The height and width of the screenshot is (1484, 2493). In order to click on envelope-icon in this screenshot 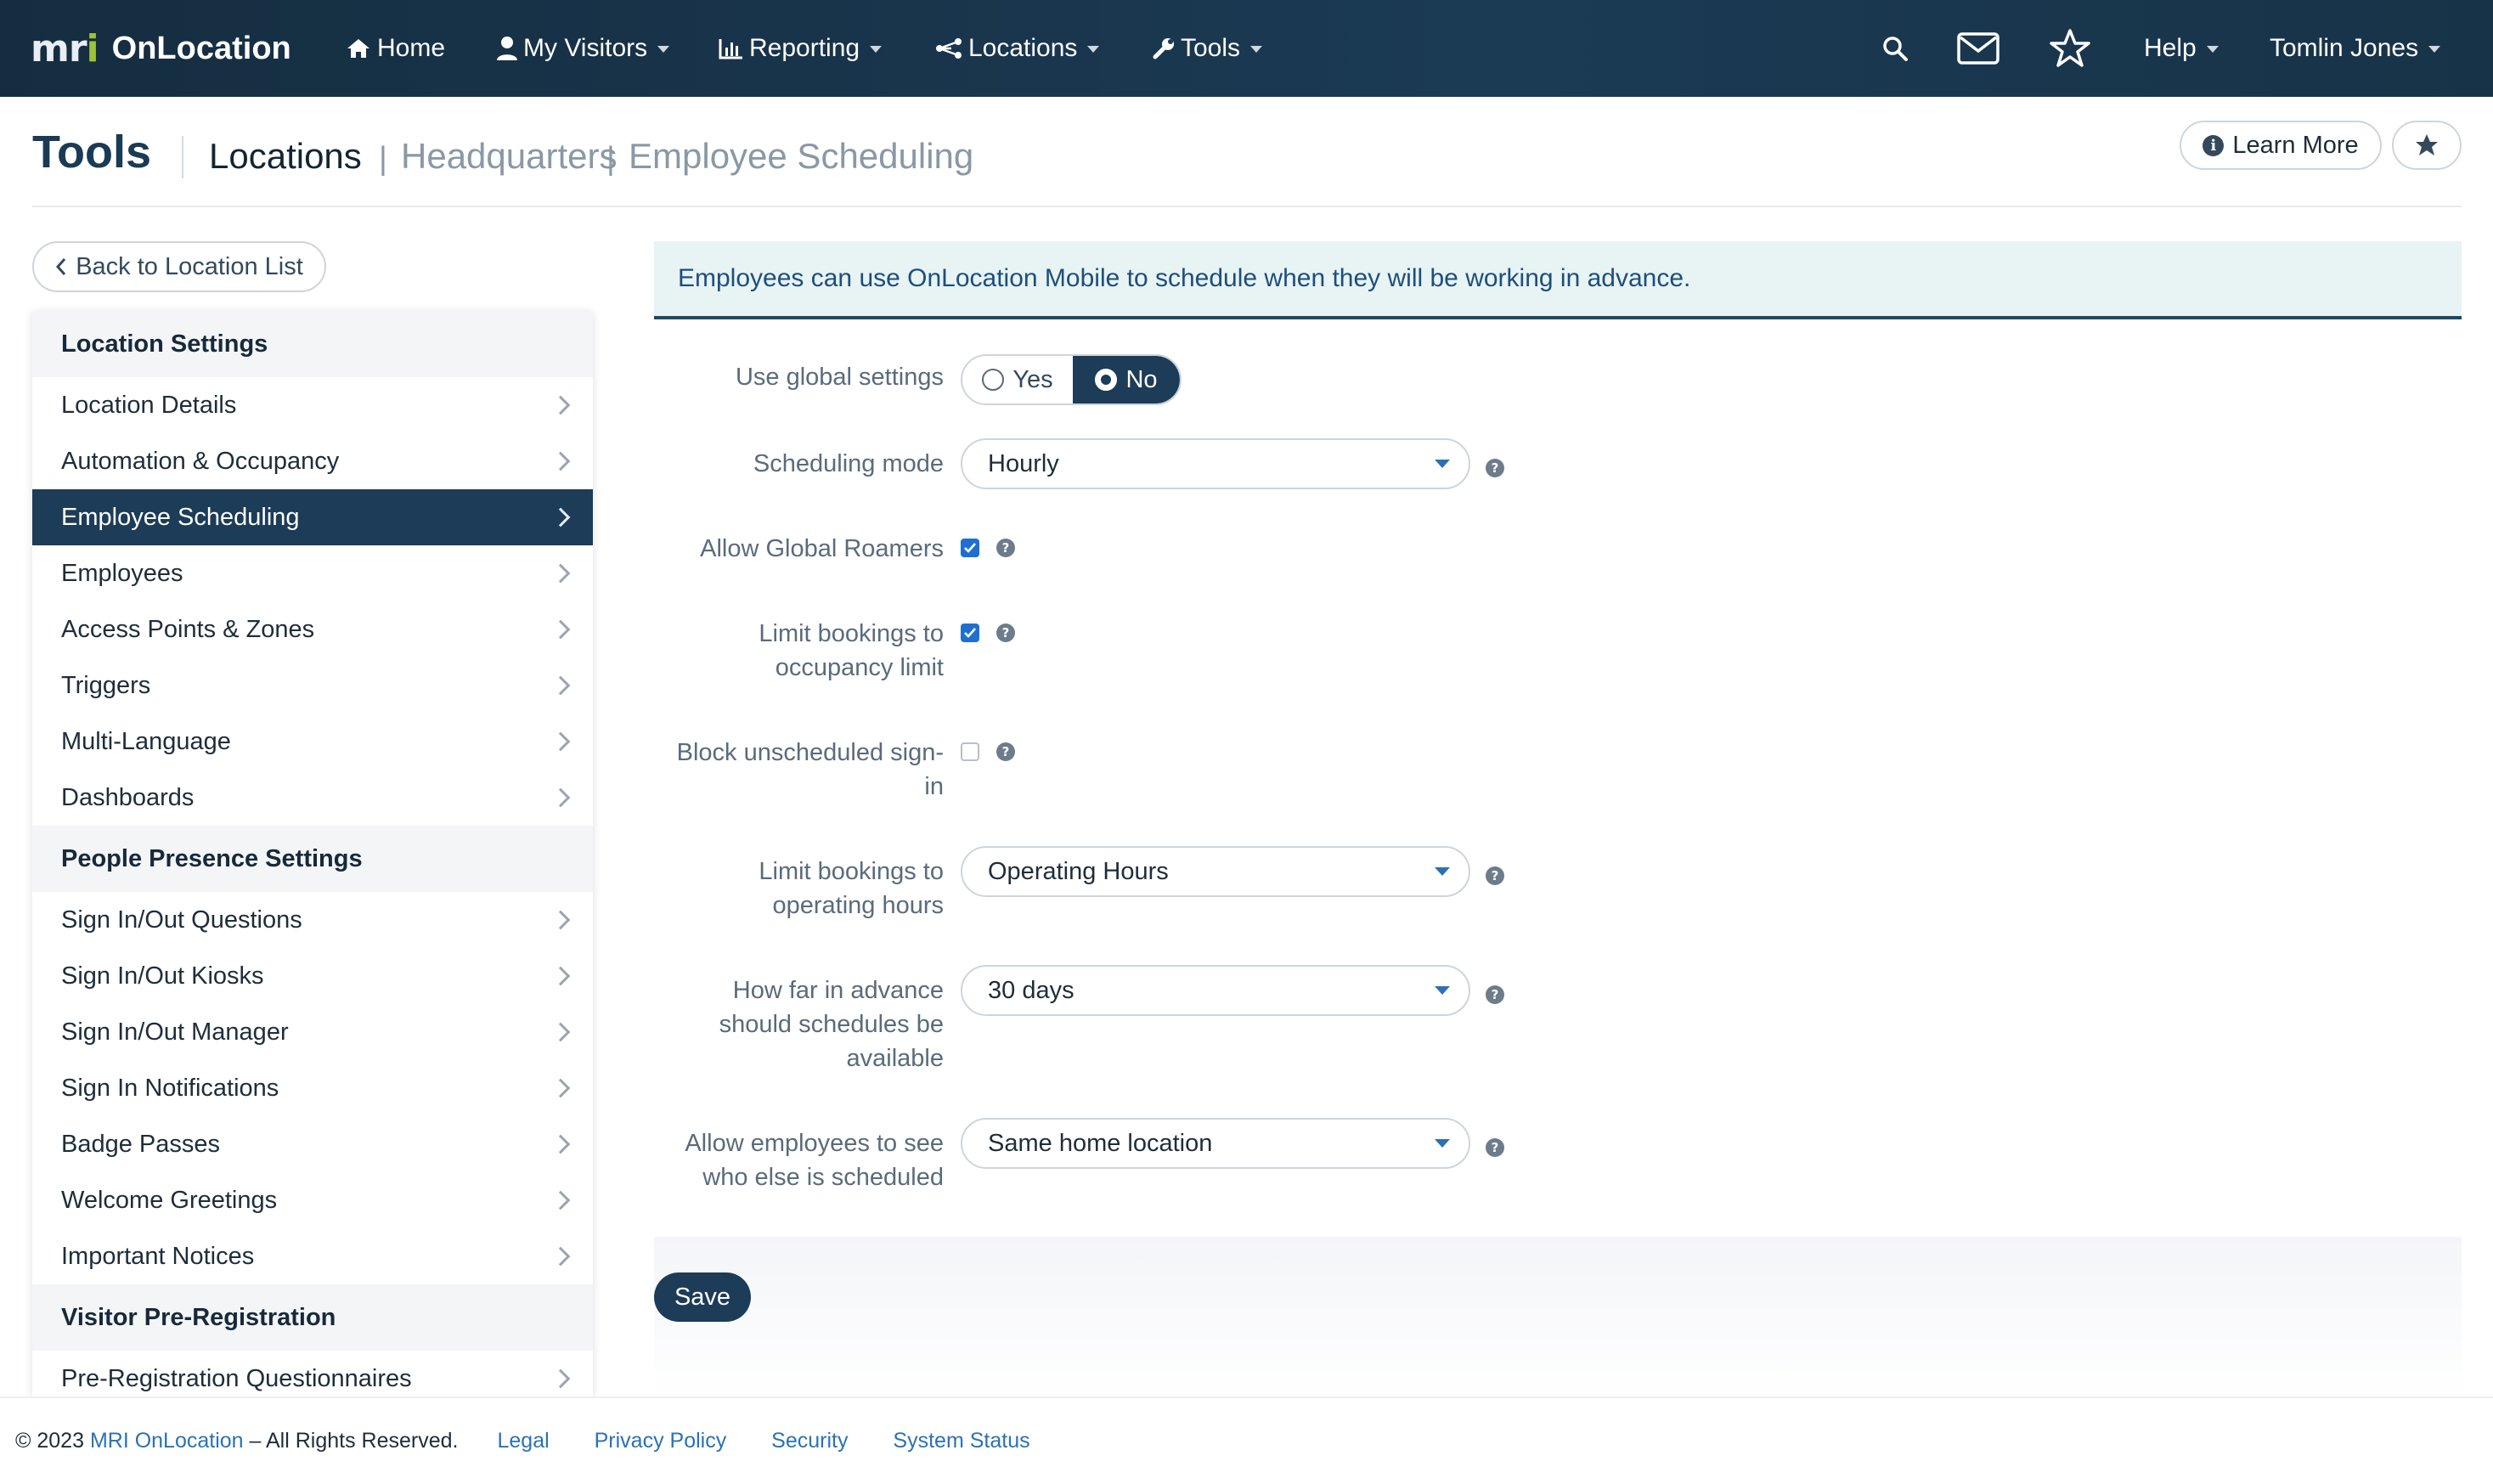, I will do `click(1978, 48)`.